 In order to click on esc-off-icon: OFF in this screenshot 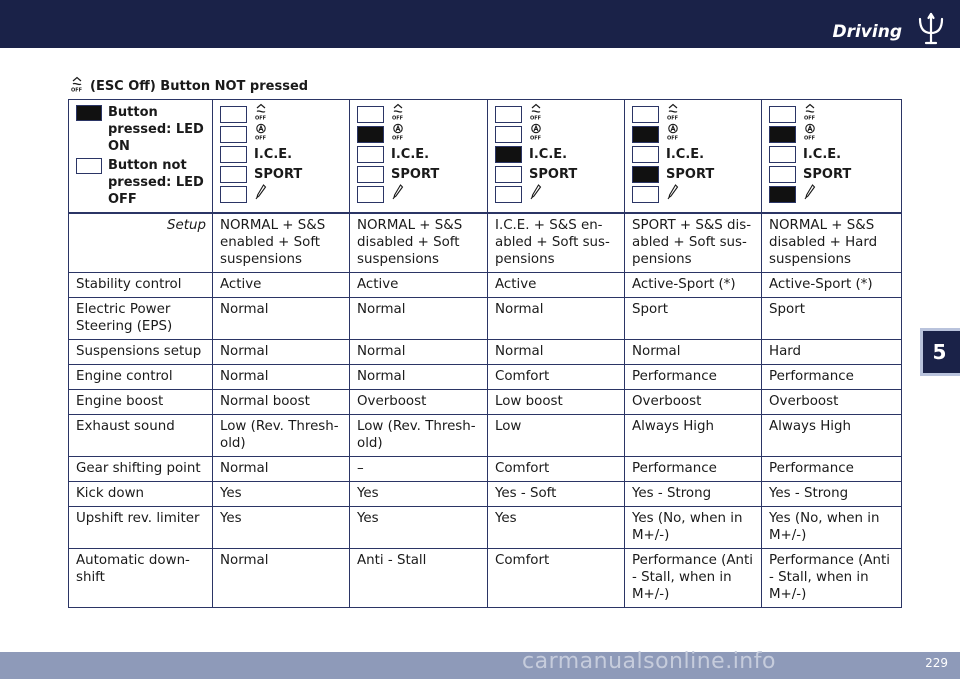, I will do `click(77, 86)`.